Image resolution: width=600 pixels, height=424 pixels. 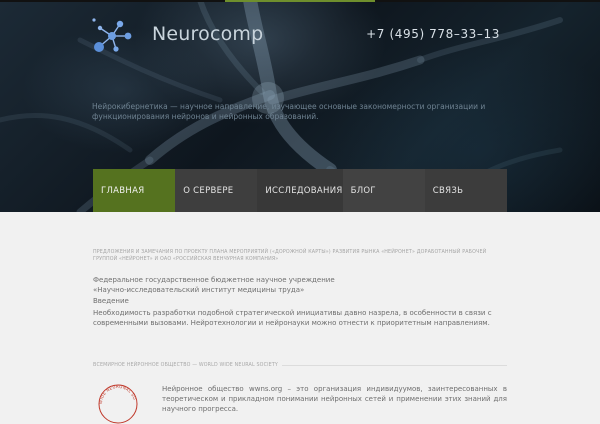 I want to click on heading-divider, so click(x=394, y=365).